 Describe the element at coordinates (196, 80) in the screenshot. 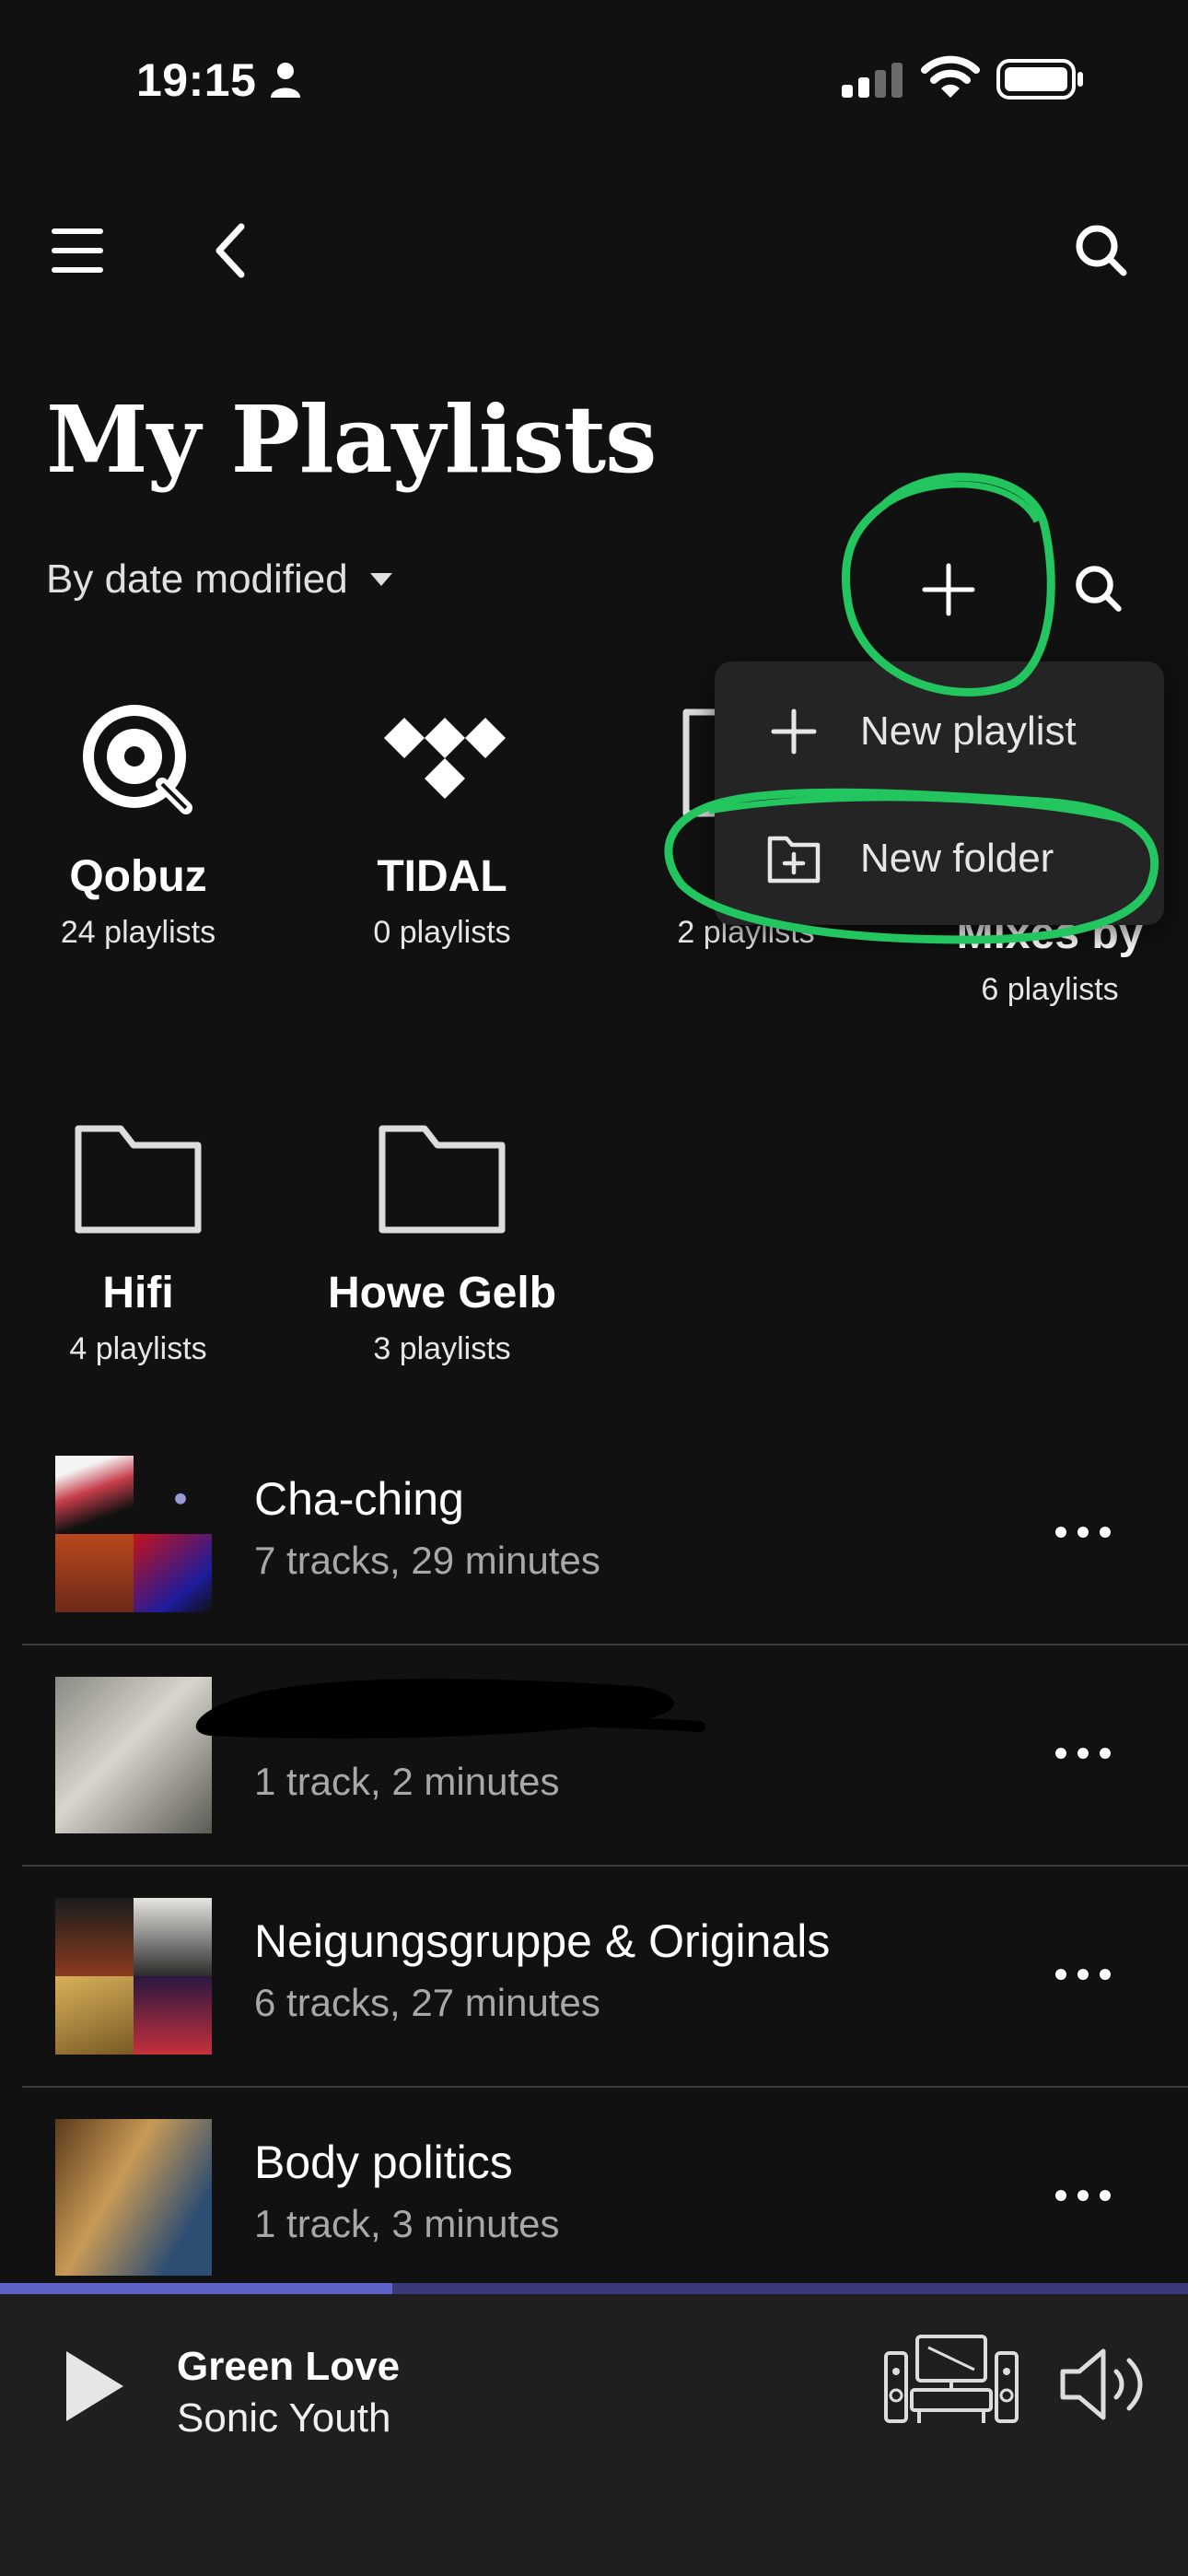

I see `status-time: 19:15` at that location.